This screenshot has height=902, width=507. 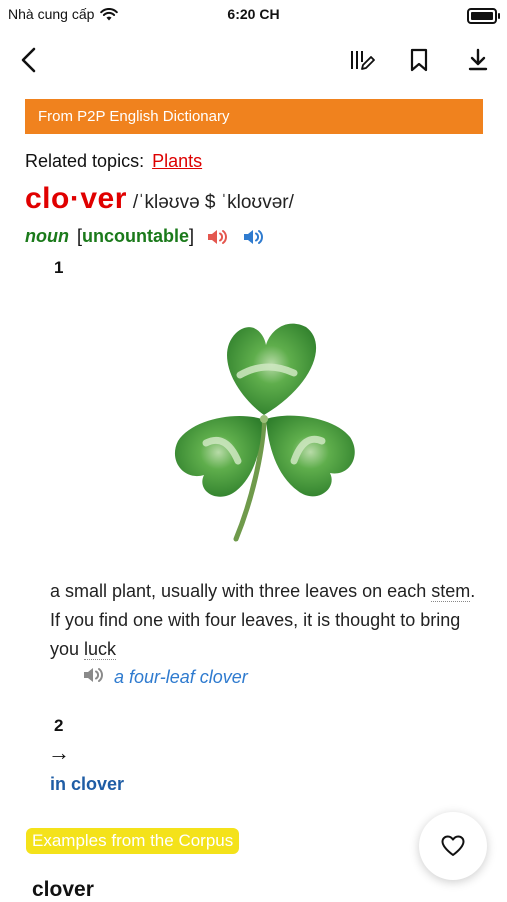 I want to click on related-topics: Related topics: Plants, so click(x=113, y=161).